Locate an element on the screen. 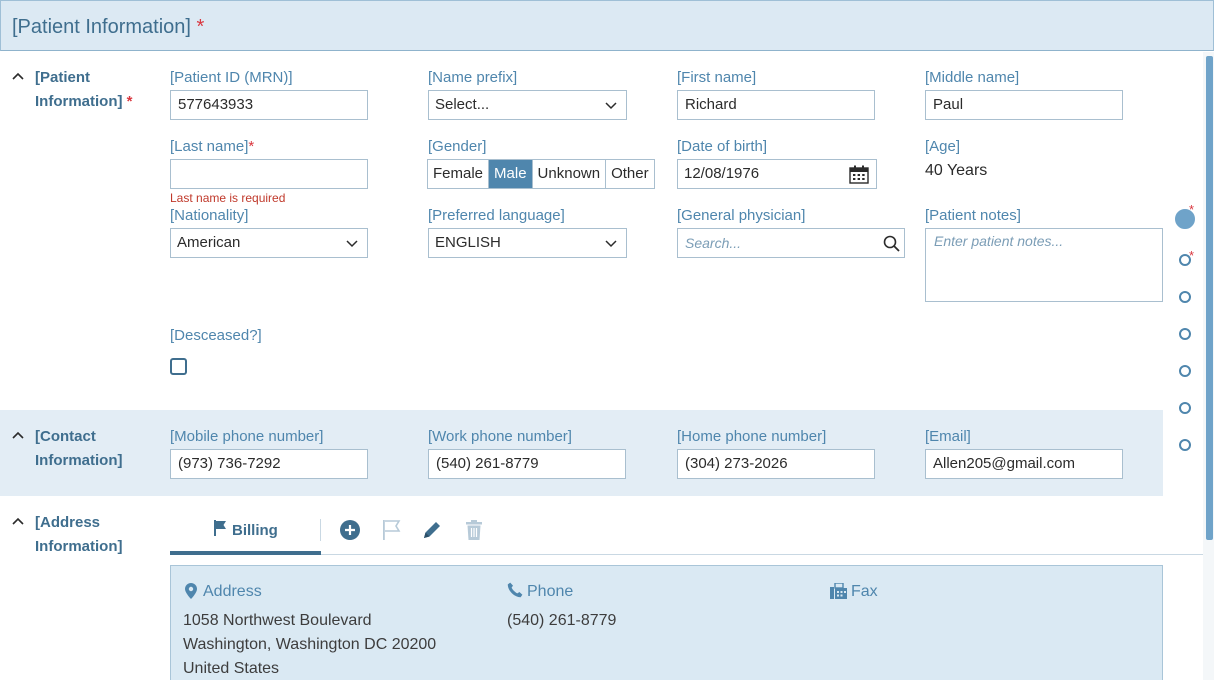 This screenshot has height=680, width=1214. dob-input: 12/08/1976 is located at coordinates (777, 174).